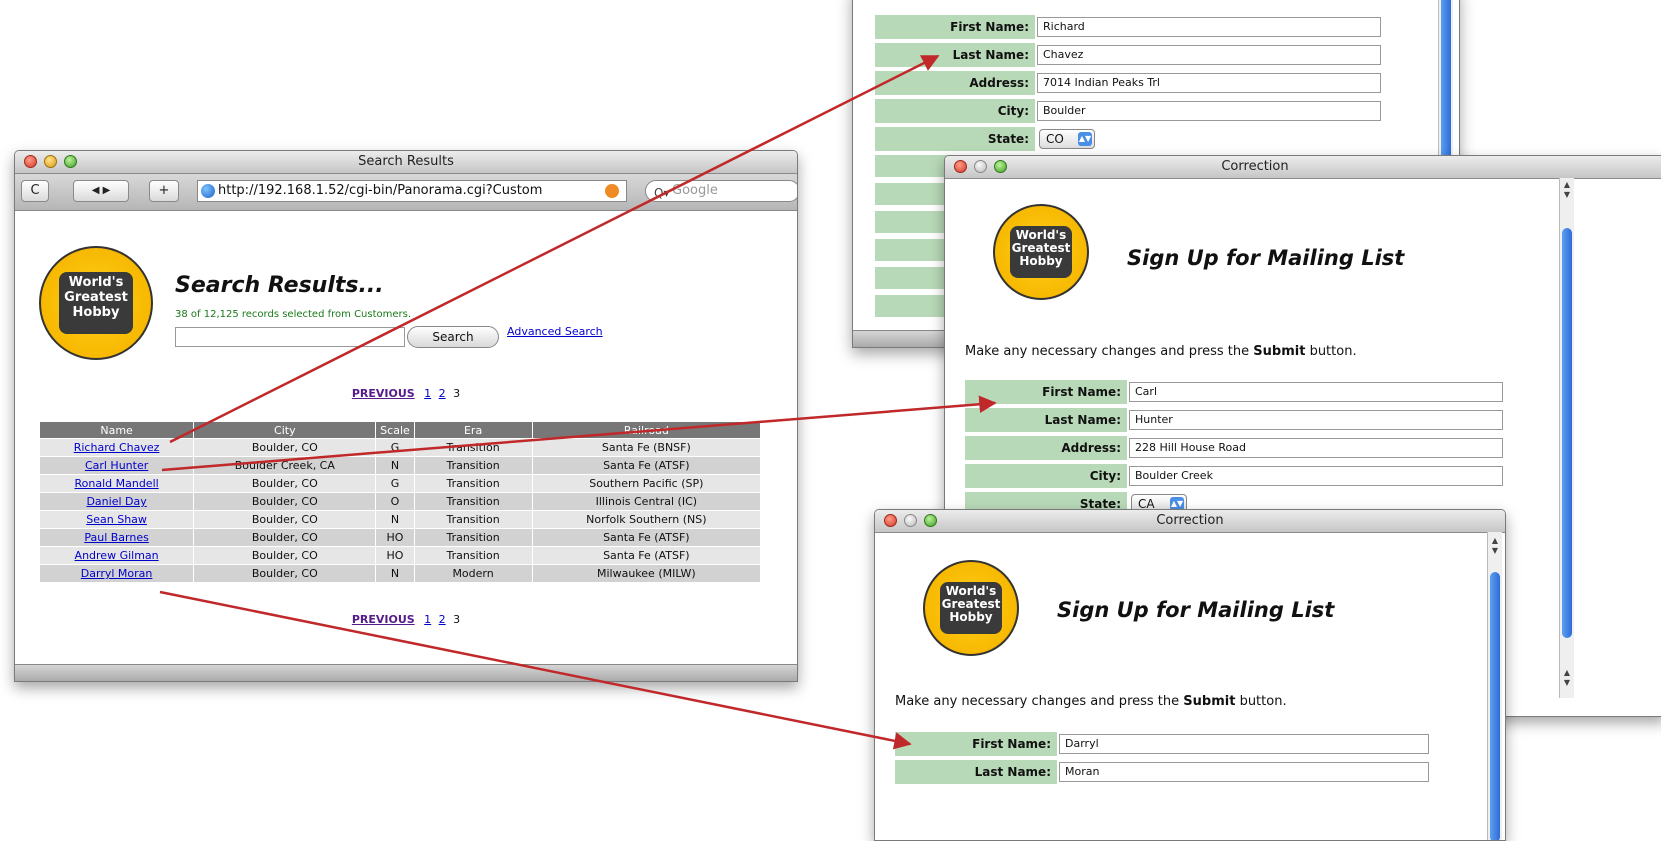 Image resolution: width=1661 pixels, height=841 pixels. I want to click on first-name-field: Darryl, so click(1244, 744).